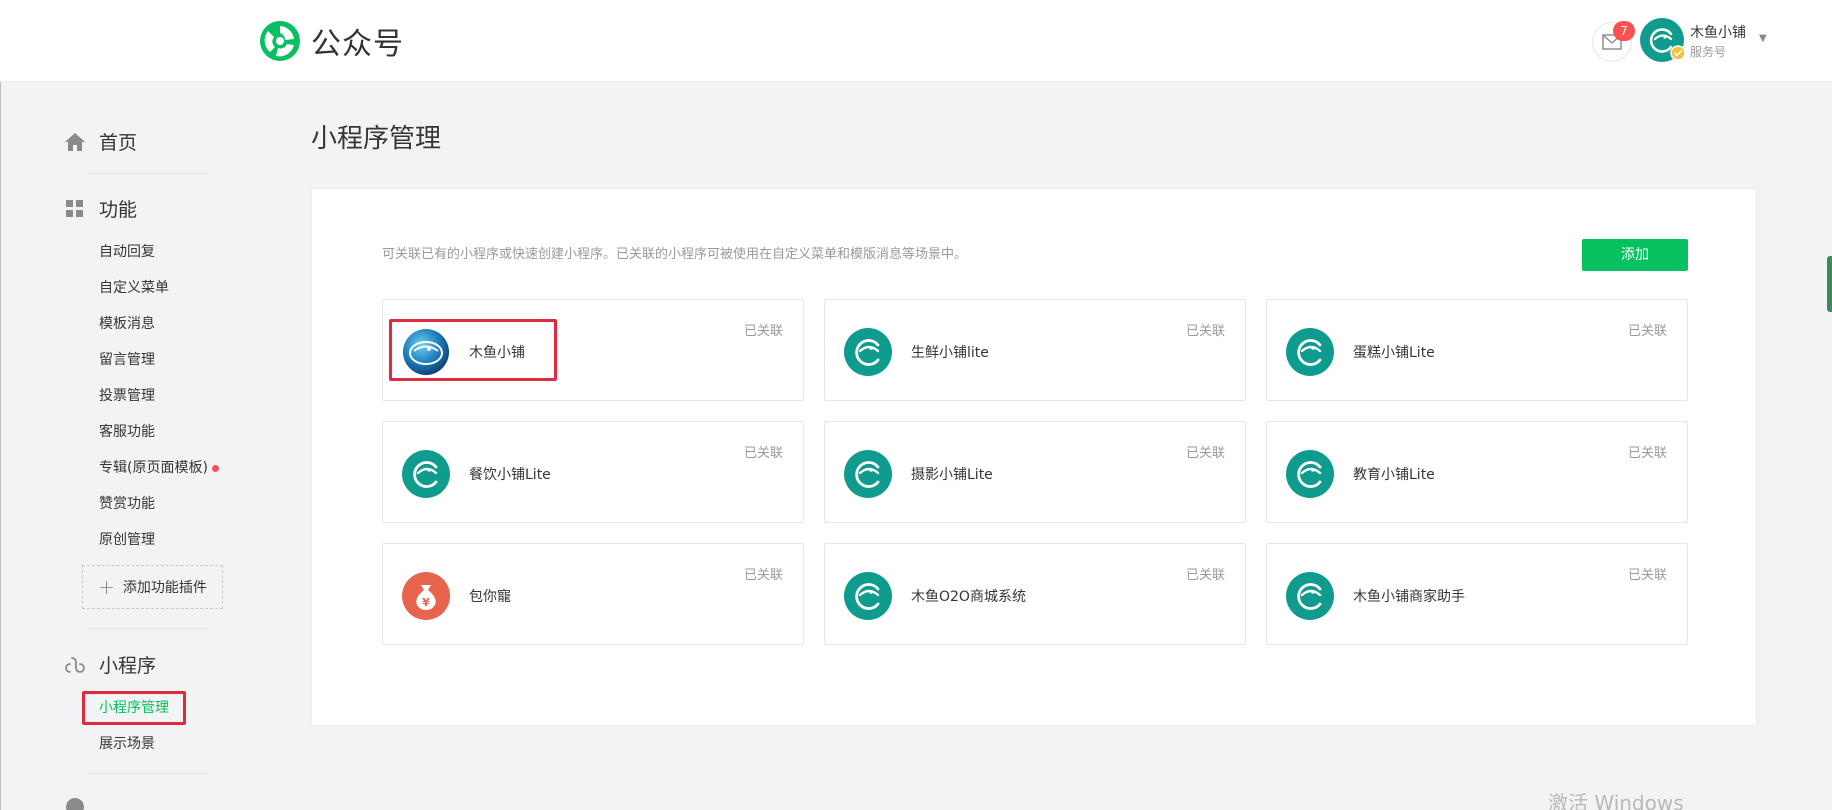 The width and height of the screenshot is (1832, 810). I want to click on sidebar-item-album: 专辑(原页面模板), so click(159, 467).